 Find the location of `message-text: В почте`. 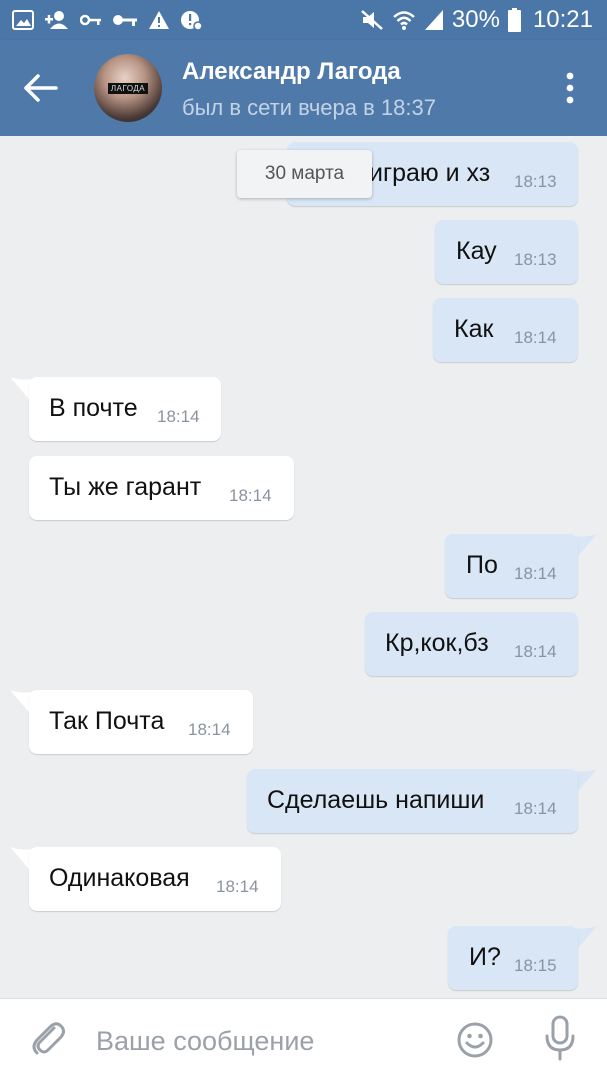

message-text: В почте is located at coordinates (93, 408).